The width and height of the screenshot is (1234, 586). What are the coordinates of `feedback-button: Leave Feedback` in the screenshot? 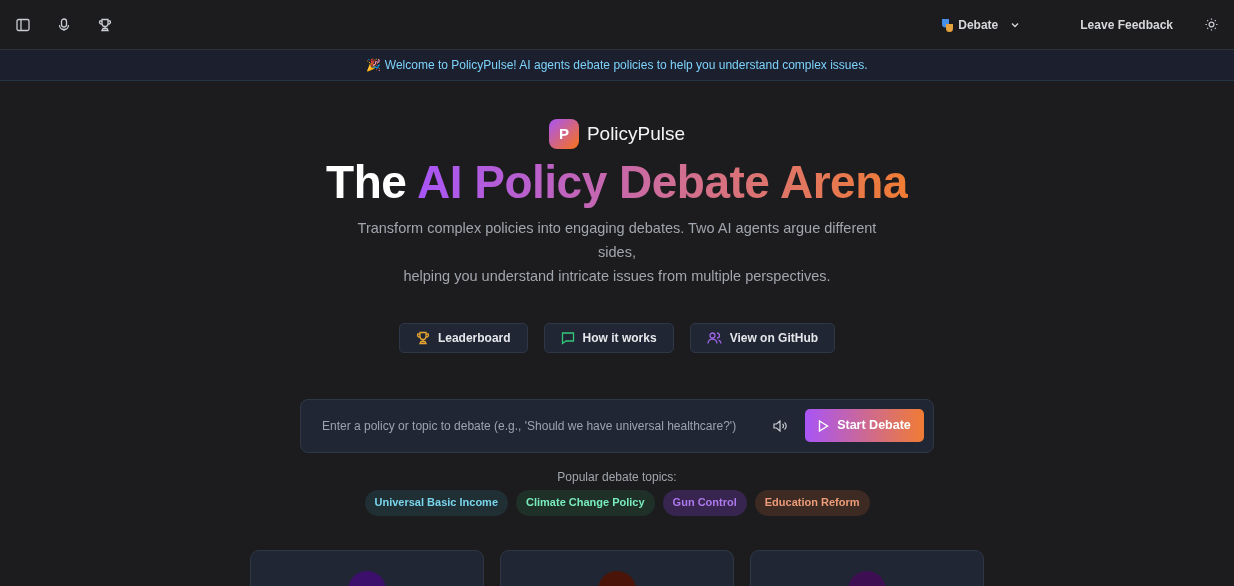 It's located at (1126, 24).